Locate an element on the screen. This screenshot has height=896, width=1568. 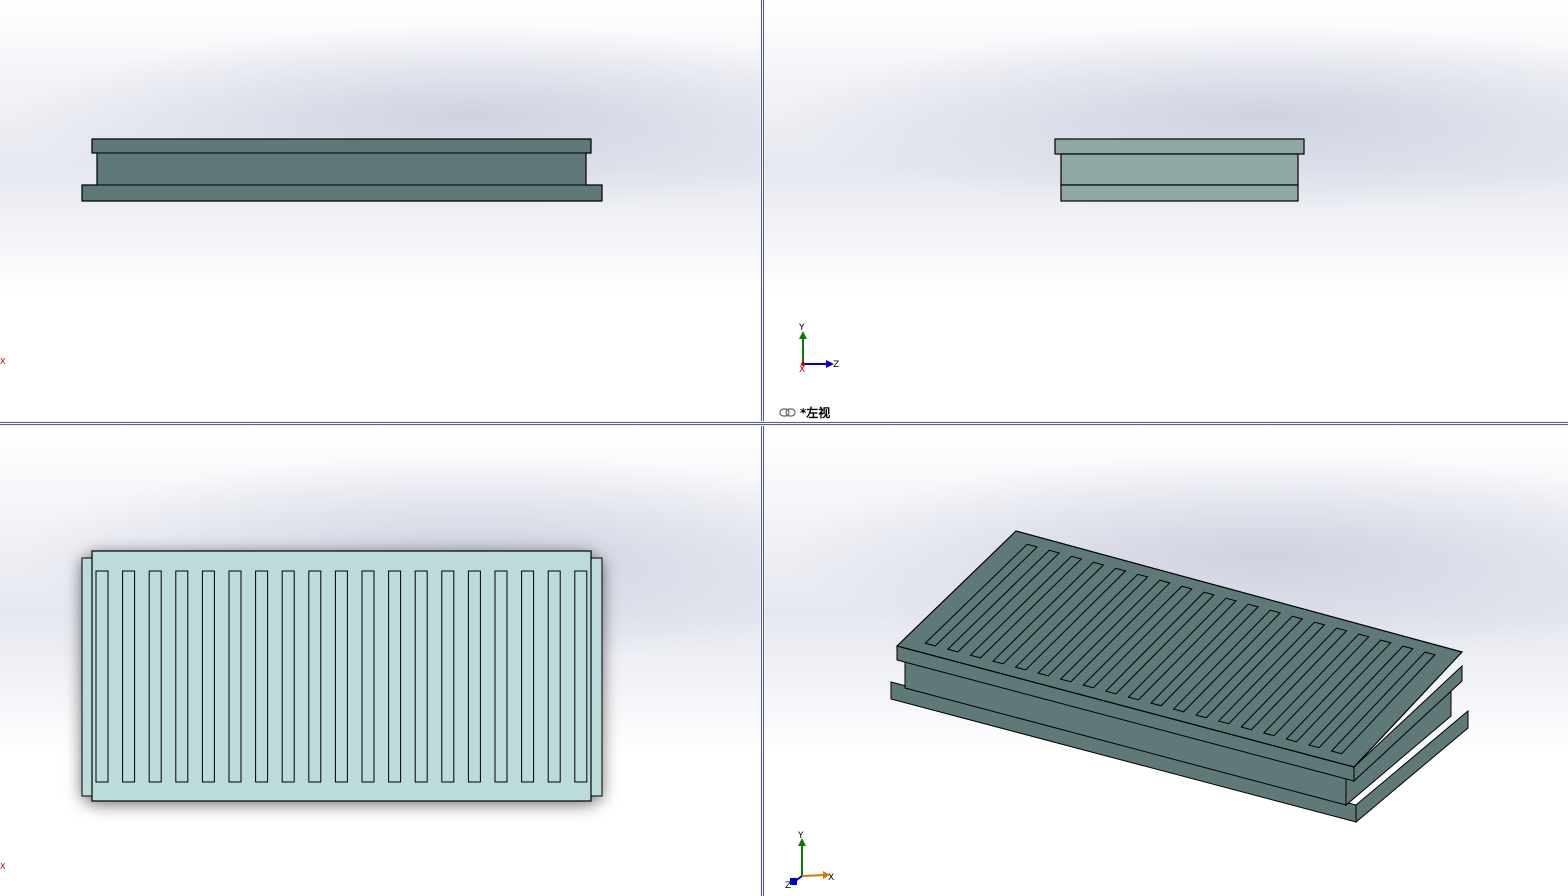
view-label-text: *左视 is located at coordinates (815, 413).